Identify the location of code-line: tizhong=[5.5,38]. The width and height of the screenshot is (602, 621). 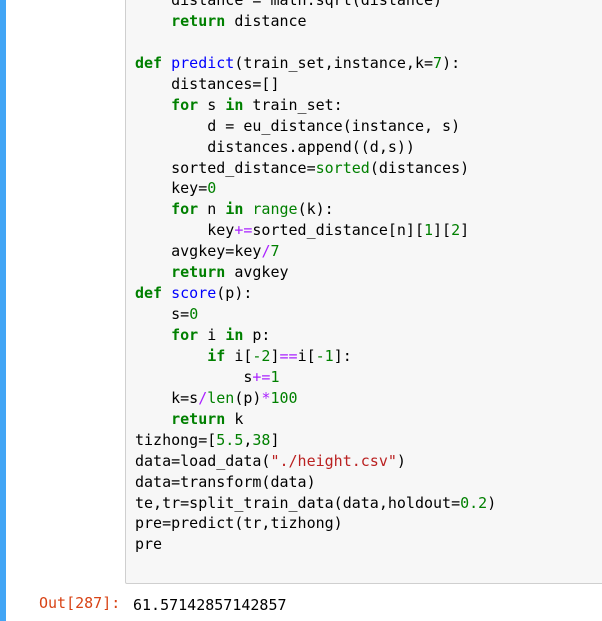
(315, 440).